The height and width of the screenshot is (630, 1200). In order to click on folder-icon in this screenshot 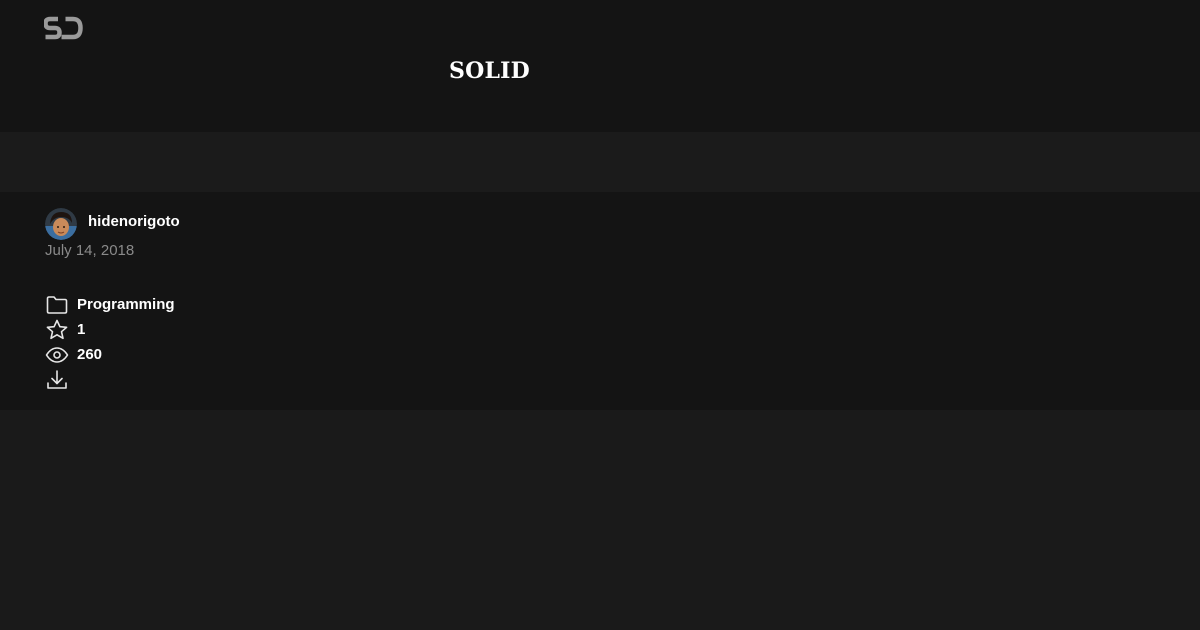, I will do `click(57, 305)`.